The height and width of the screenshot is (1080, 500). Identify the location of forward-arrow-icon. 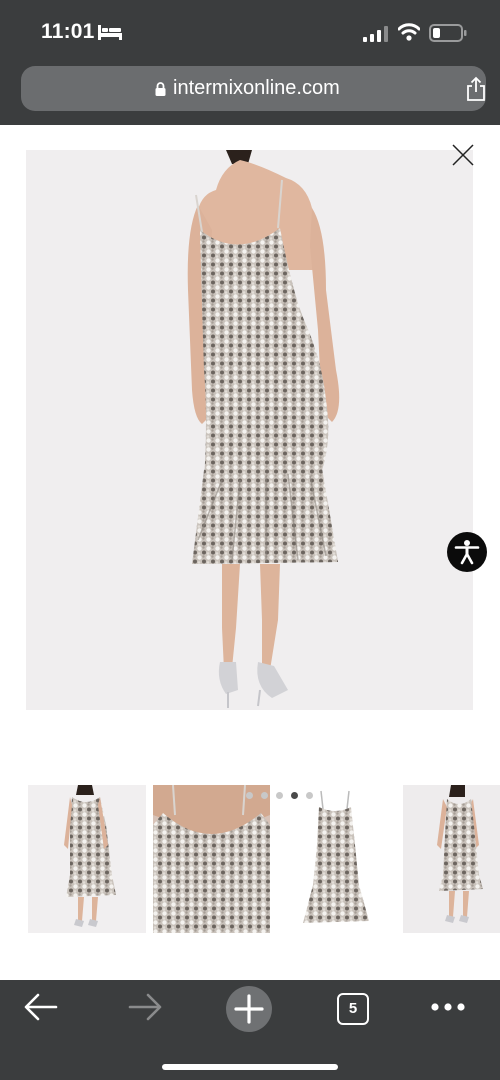
(145, 1007).